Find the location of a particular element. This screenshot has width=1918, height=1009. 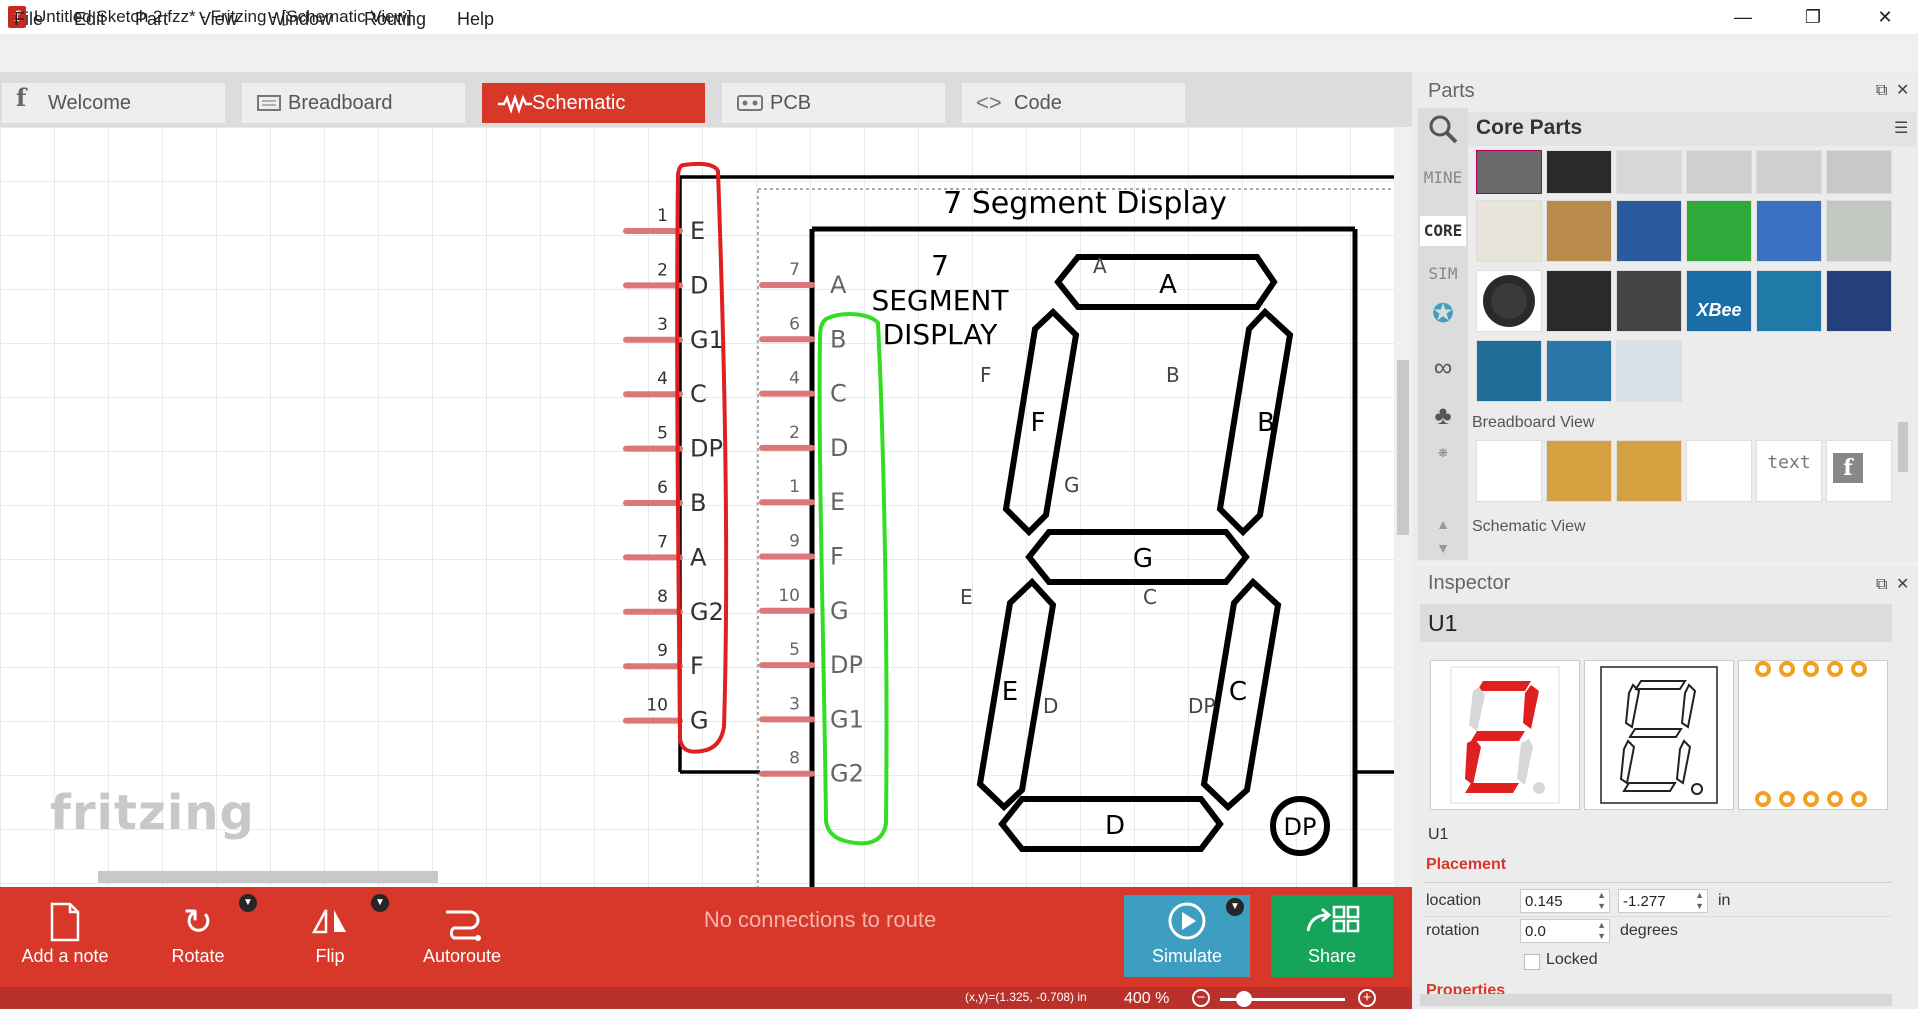

location-y-spinbox: -1.277 ▲ ▼ is located at coordinates (1663, 901).